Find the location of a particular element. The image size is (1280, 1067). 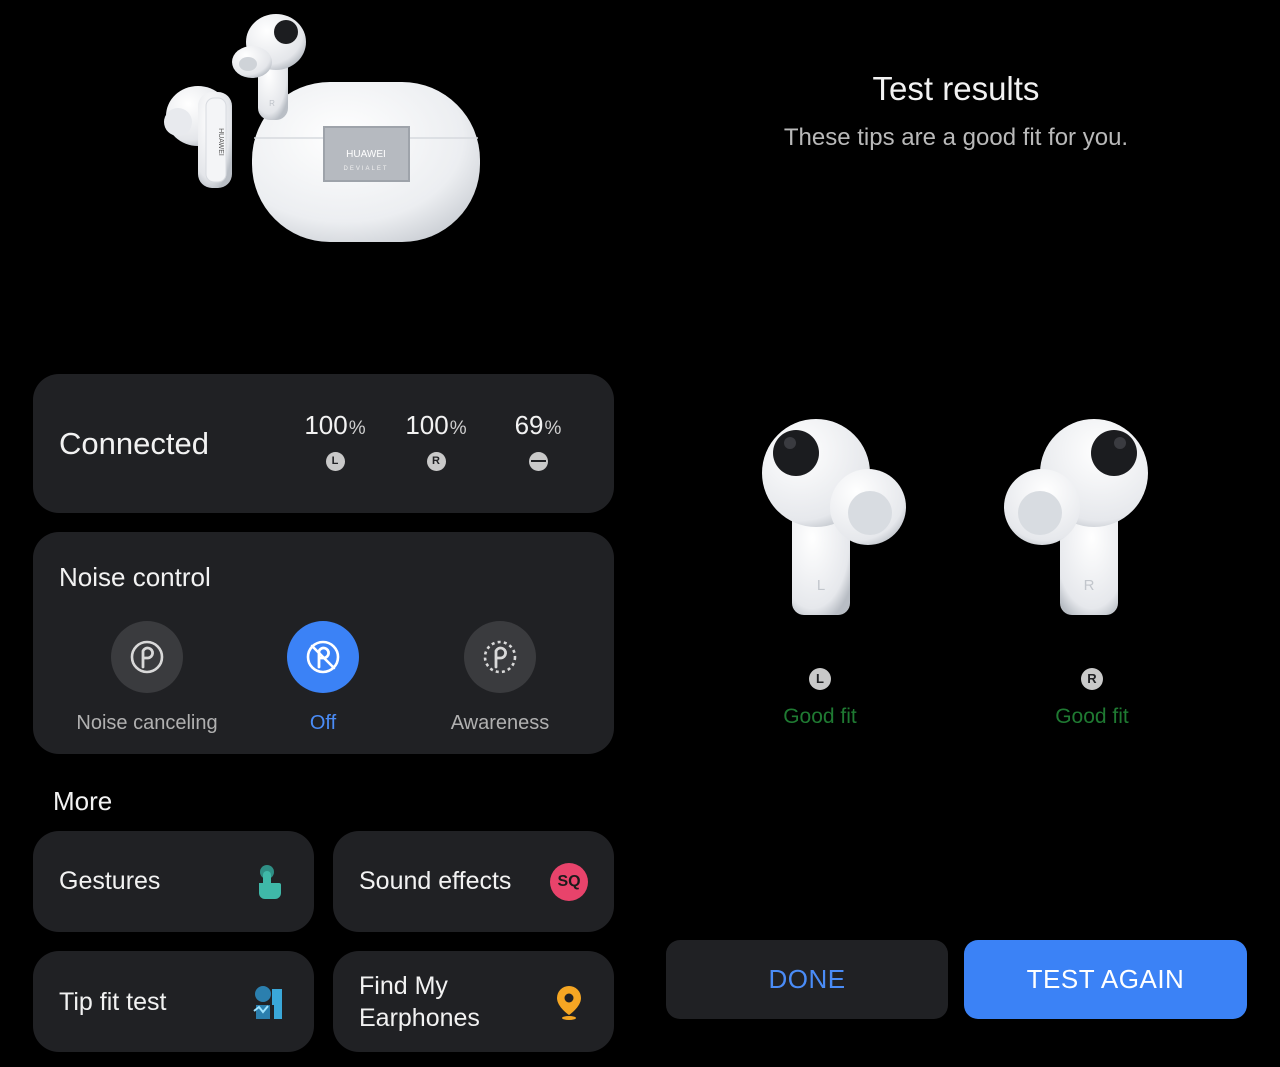

right-earbud-icon: R is located at coordinates (436, 461).